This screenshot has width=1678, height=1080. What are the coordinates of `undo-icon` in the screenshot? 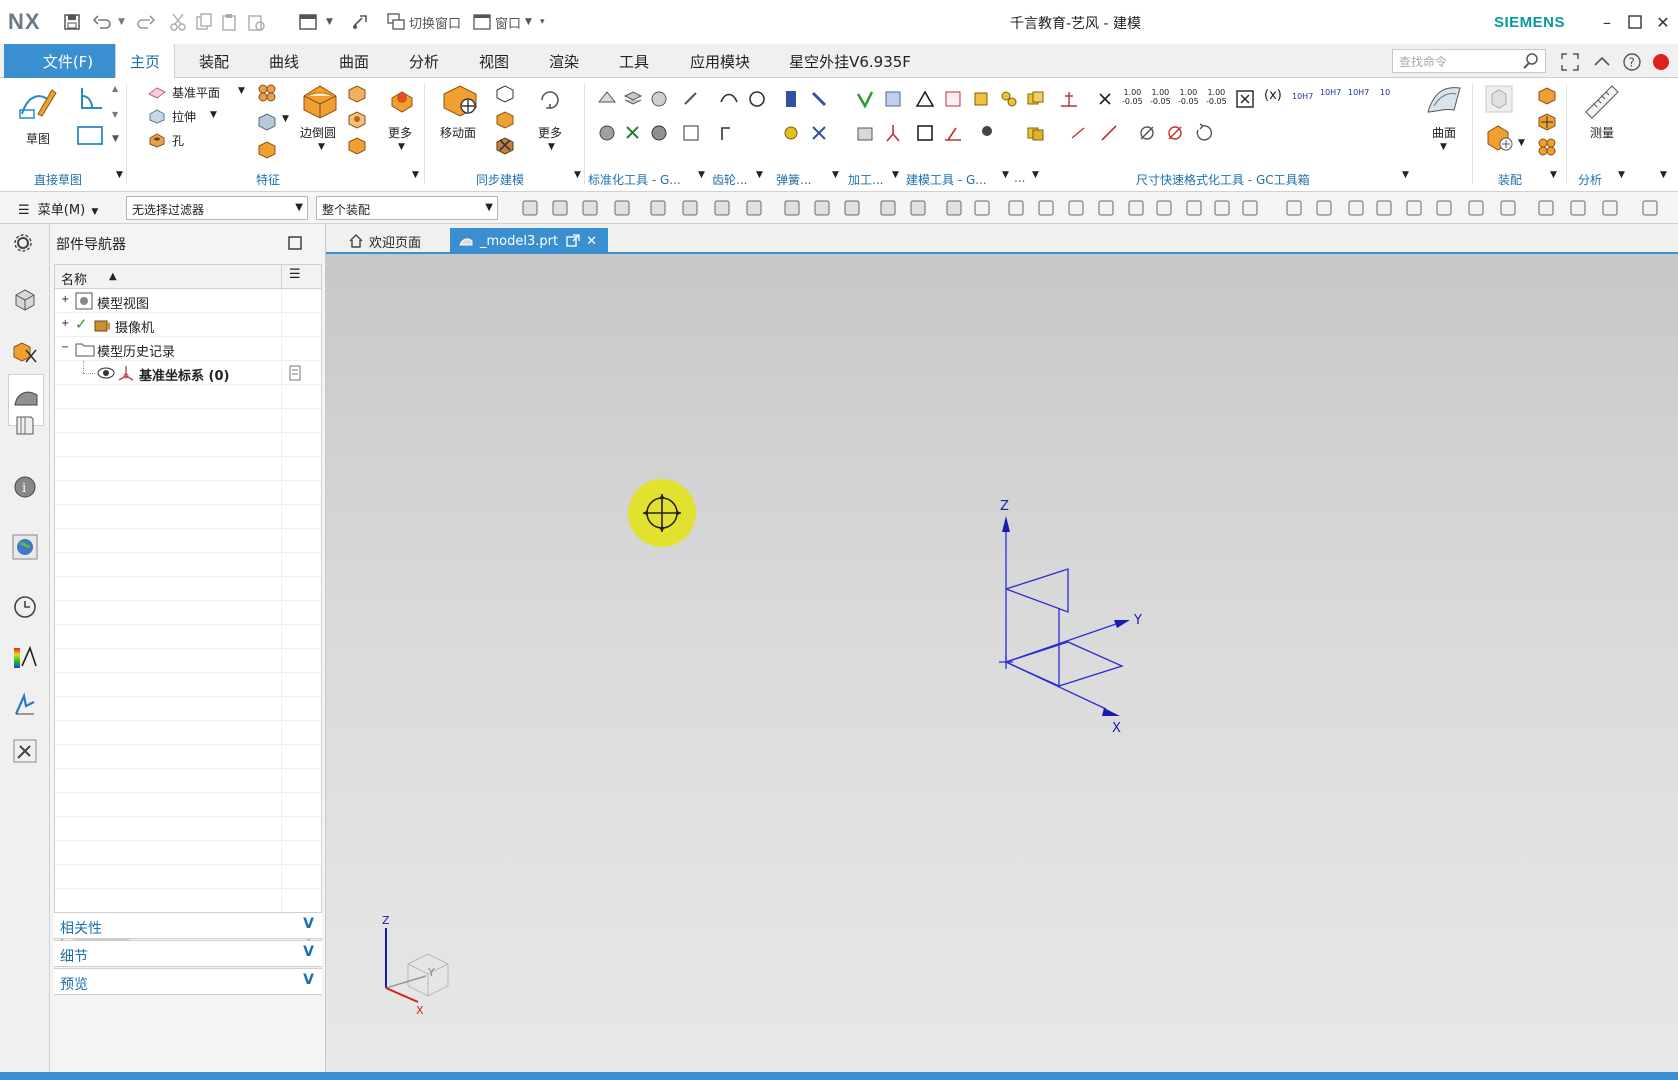 It's located at (103, 22).